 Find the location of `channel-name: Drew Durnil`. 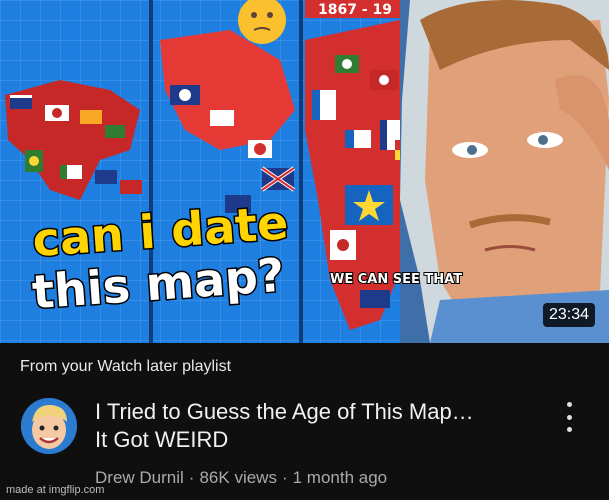

channel-name: Drew Durnil is located at coordinates (139, 477).